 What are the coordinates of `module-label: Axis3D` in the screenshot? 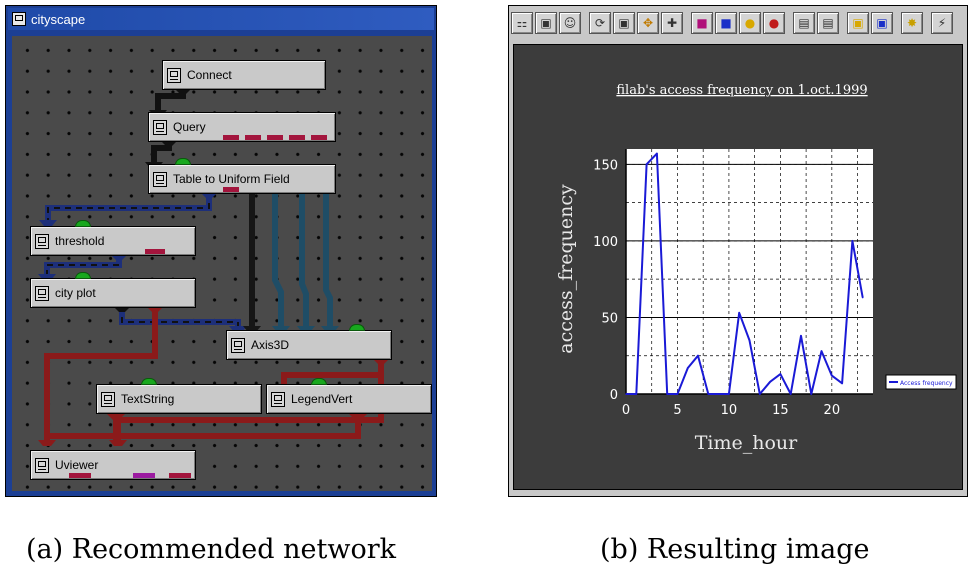 It's located at (270, 345).